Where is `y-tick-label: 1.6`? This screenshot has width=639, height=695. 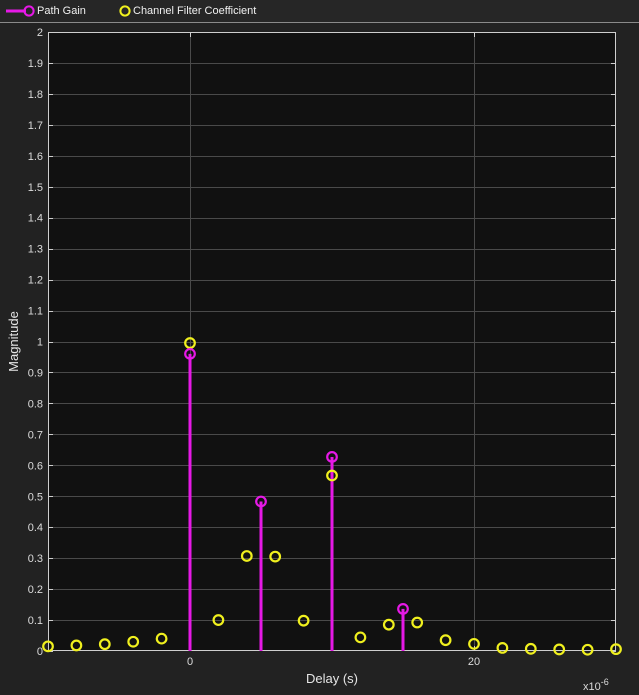 y-tick-label: 1.6 is located at coordinates (35, 157).